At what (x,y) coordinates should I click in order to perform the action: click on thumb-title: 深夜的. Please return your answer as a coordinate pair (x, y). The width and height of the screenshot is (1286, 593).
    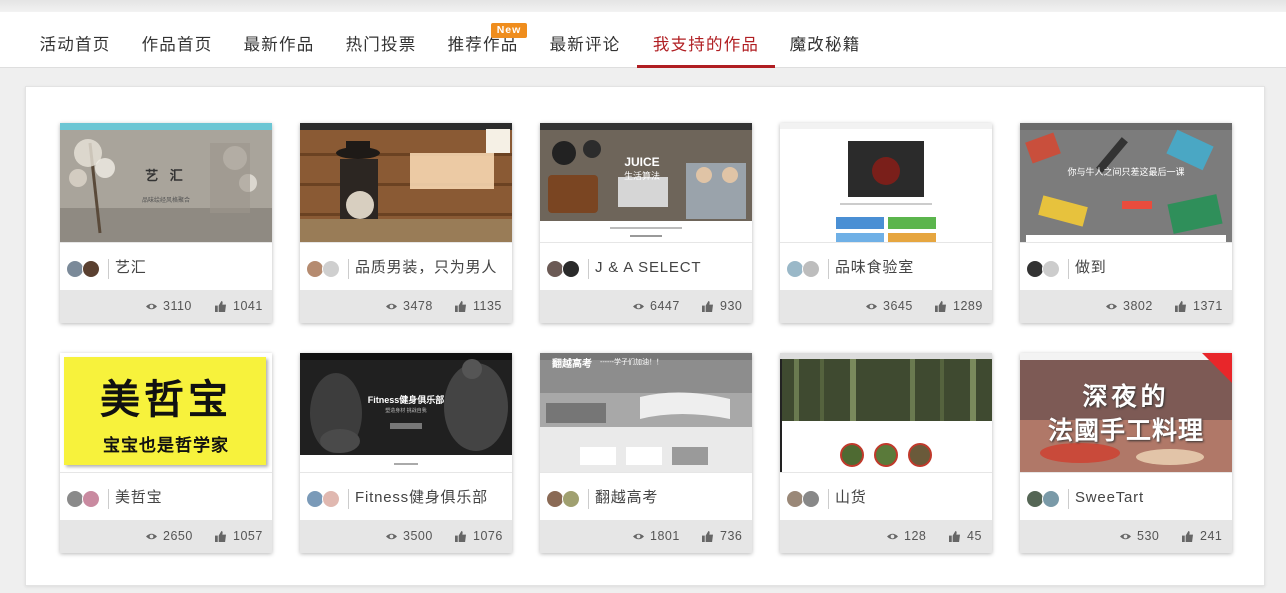
    Looking at the image, I should click on (1126, 397).